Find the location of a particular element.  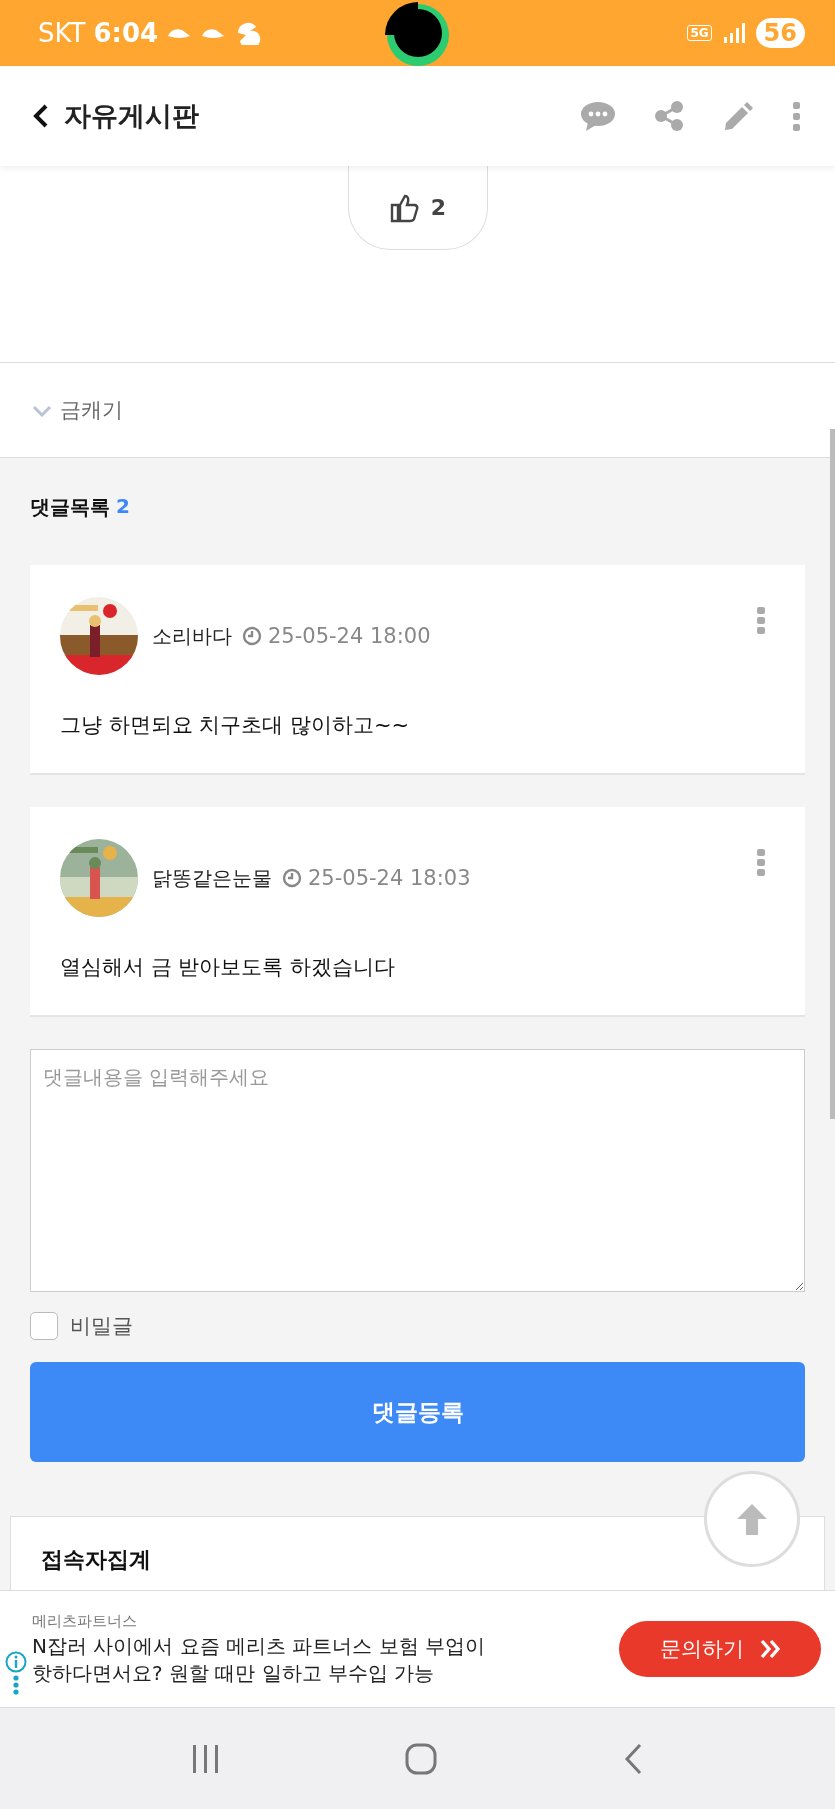

recent-apps-icon is located at coordinates (206, 1758).